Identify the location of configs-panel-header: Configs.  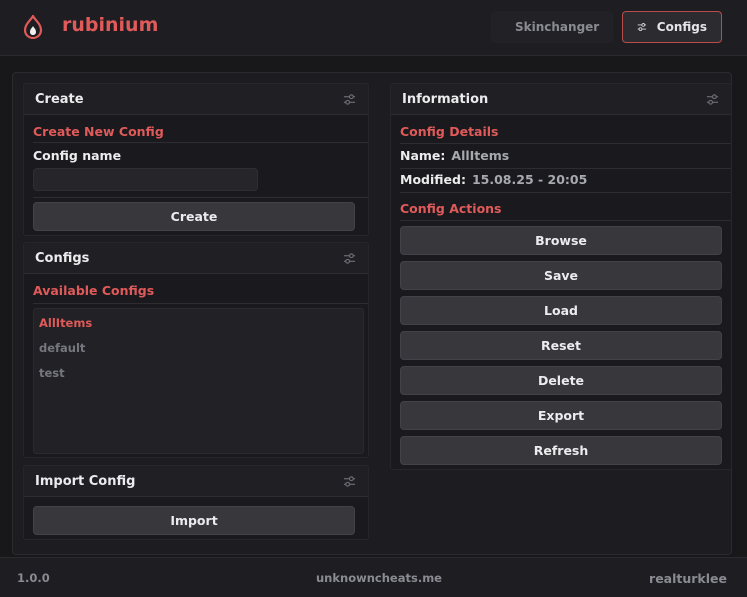
(196, 258).